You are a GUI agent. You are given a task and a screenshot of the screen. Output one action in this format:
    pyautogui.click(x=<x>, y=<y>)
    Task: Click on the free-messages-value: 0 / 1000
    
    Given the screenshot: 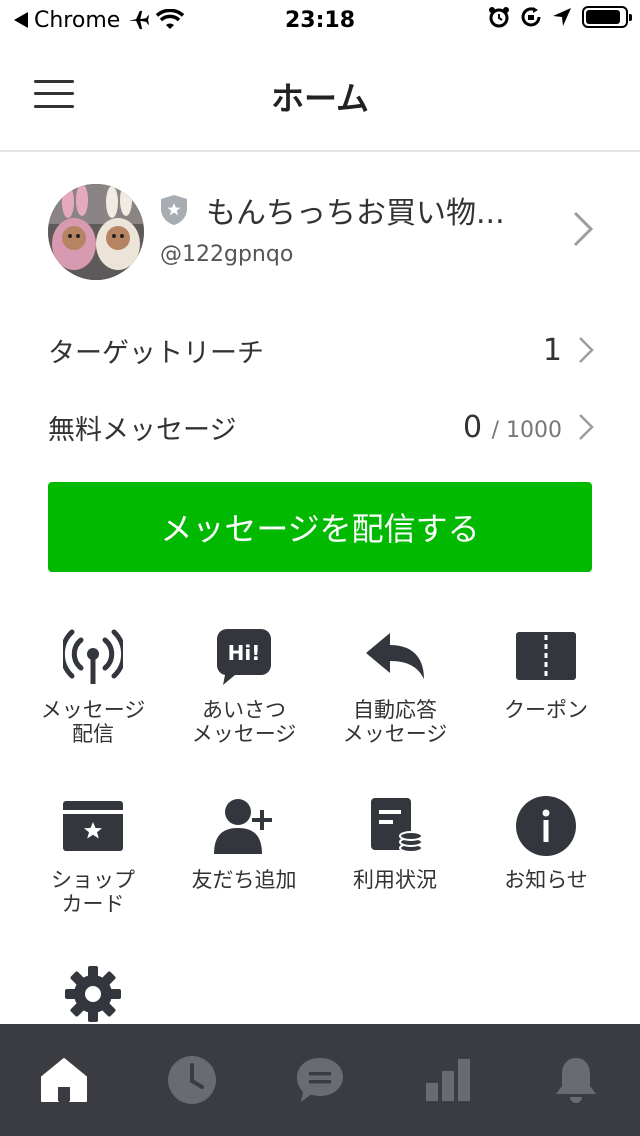 What is the action you would take?
    pyautogui.click(x=512, y=427)
    